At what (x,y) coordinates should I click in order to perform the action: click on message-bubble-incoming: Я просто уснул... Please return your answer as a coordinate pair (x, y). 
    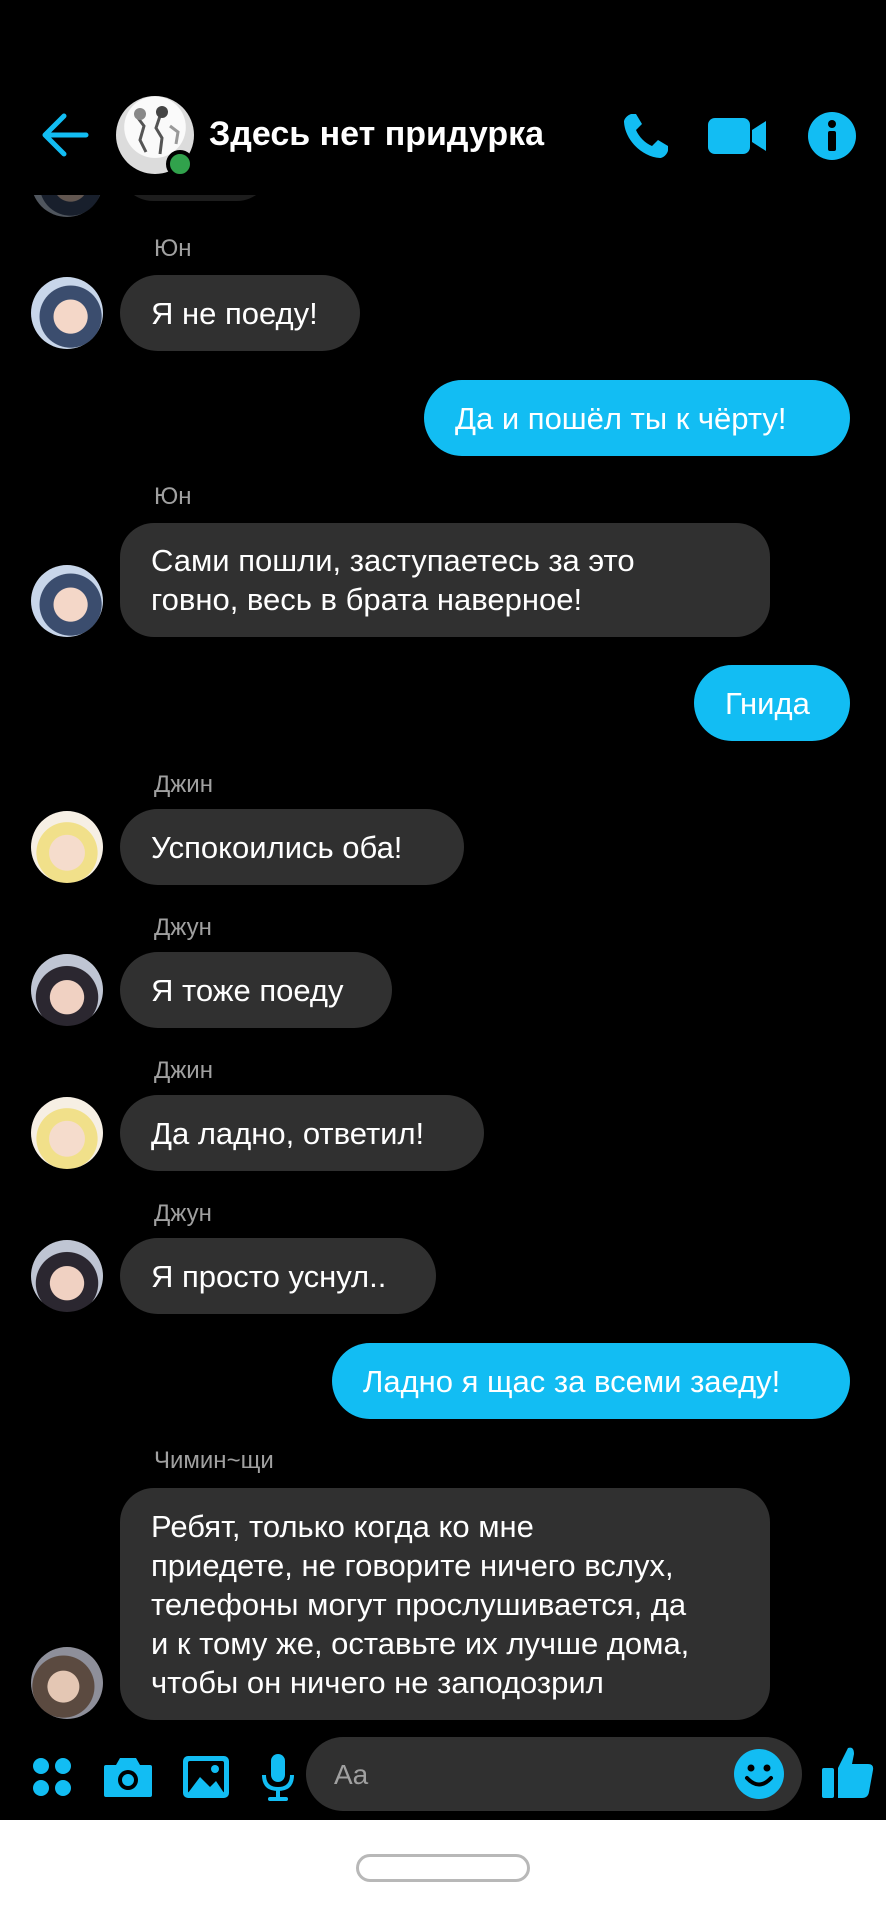
    Looking at the image, I should click on (278, 1276).